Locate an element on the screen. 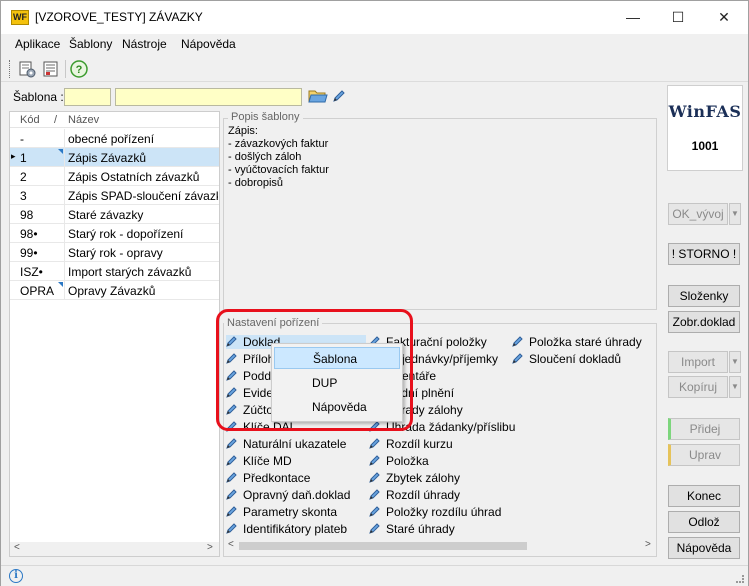 Image resolution: width=749 pixels, height=586 pixels. list-row: 98 Staré závazky is located at coordinates (114, 214).